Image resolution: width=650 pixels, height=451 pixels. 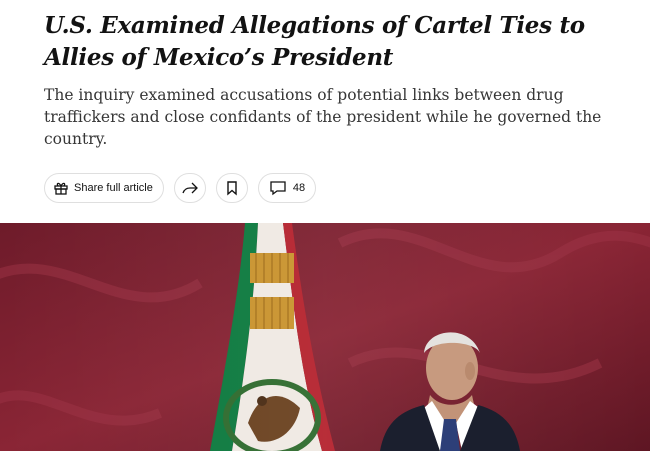 I want to click on bookmark-icon, so click(x=232, y=188).